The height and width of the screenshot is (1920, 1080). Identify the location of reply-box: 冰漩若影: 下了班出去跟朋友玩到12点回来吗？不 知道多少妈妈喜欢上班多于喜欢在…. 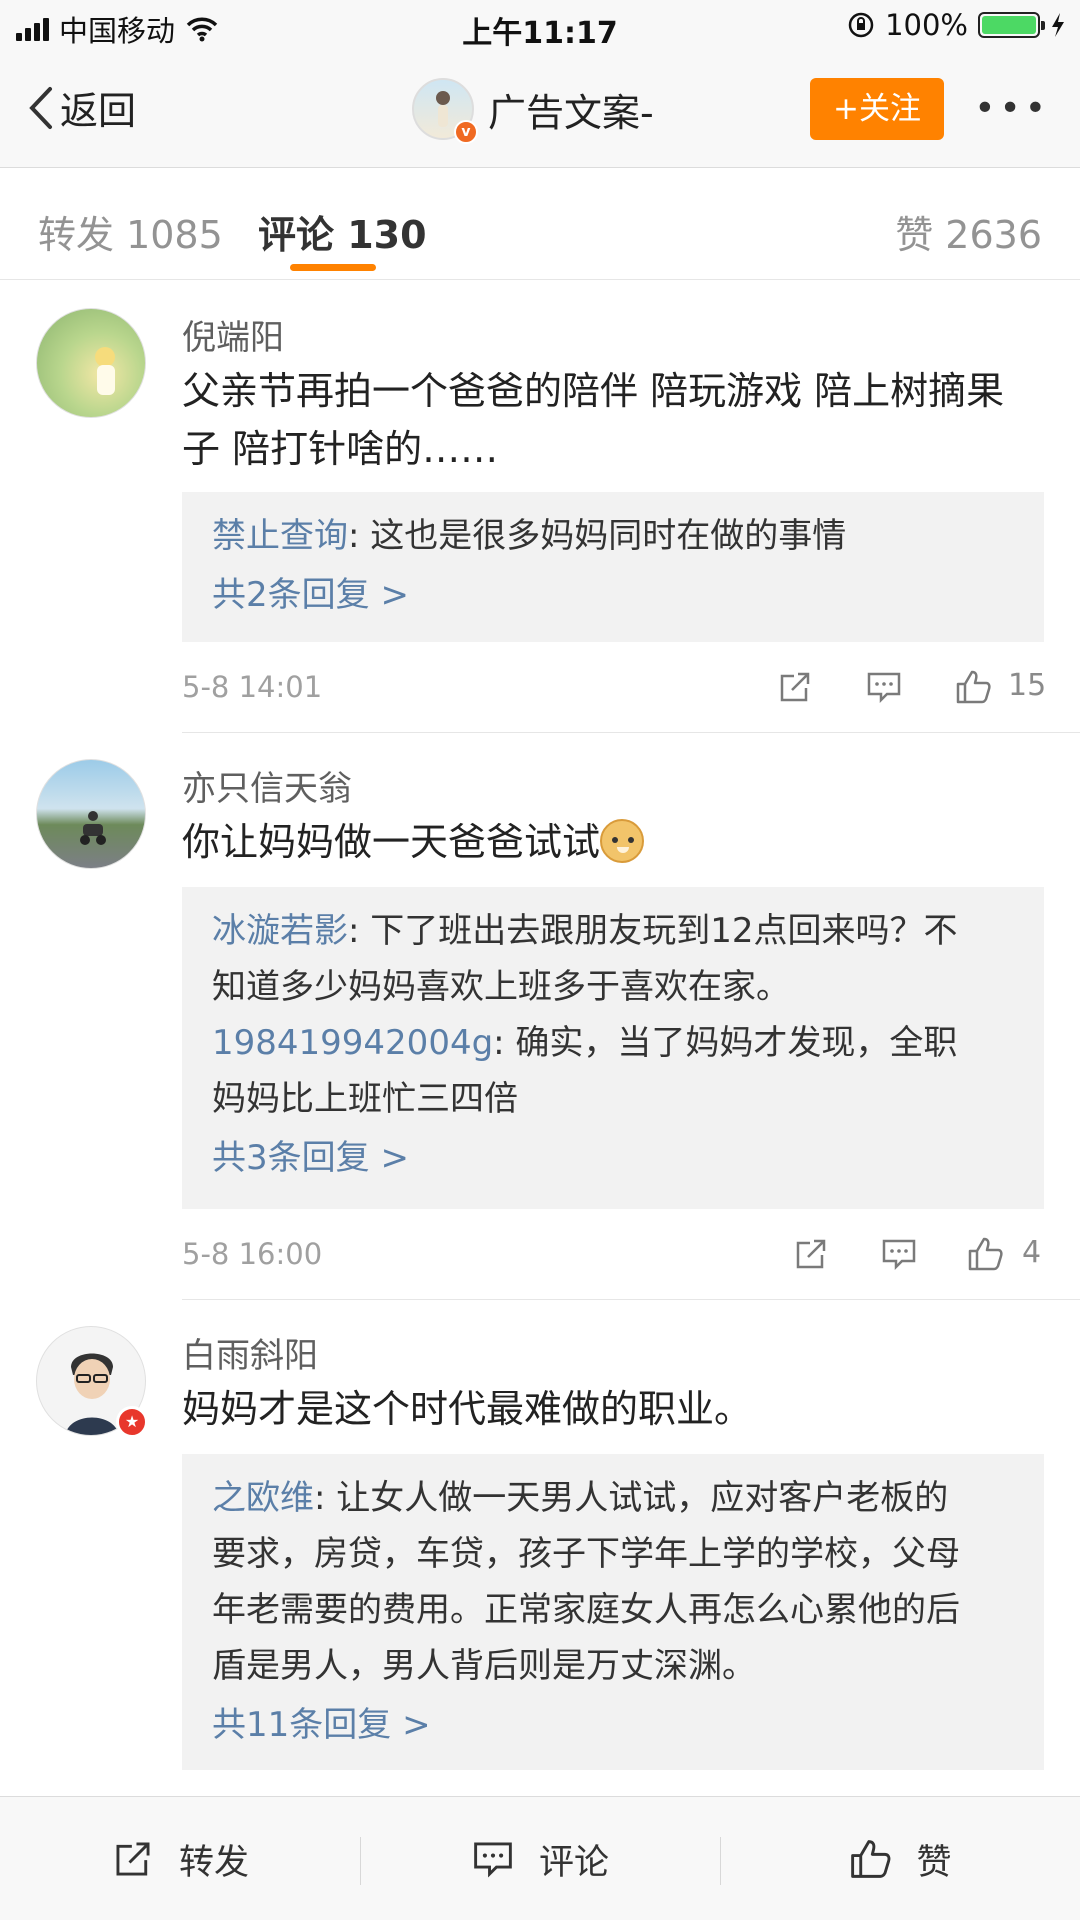
(613, 1048).